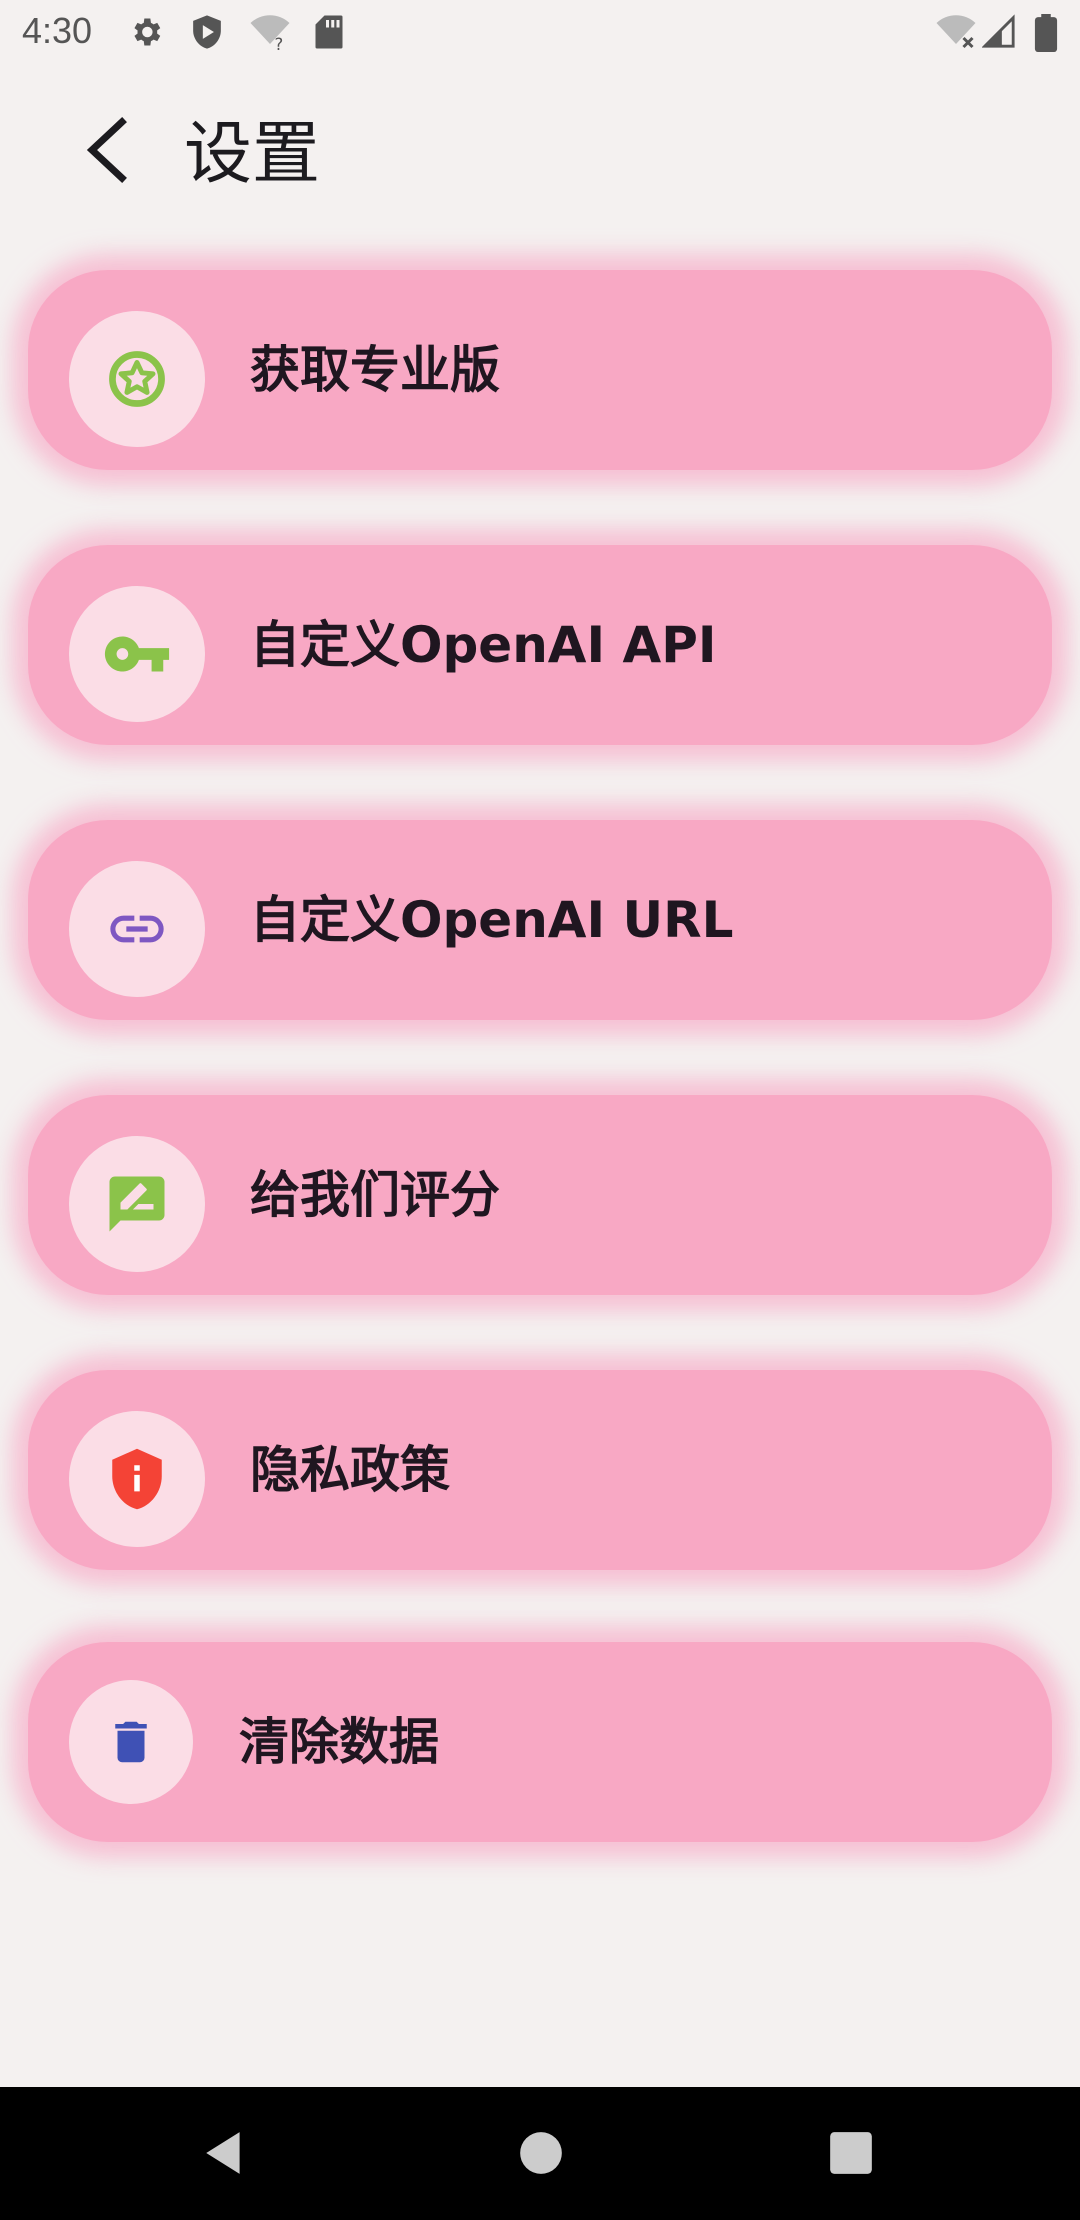 This screenshot has height=2220, width=1080. I want to click on rate-review-icon, so click(137, 1204).